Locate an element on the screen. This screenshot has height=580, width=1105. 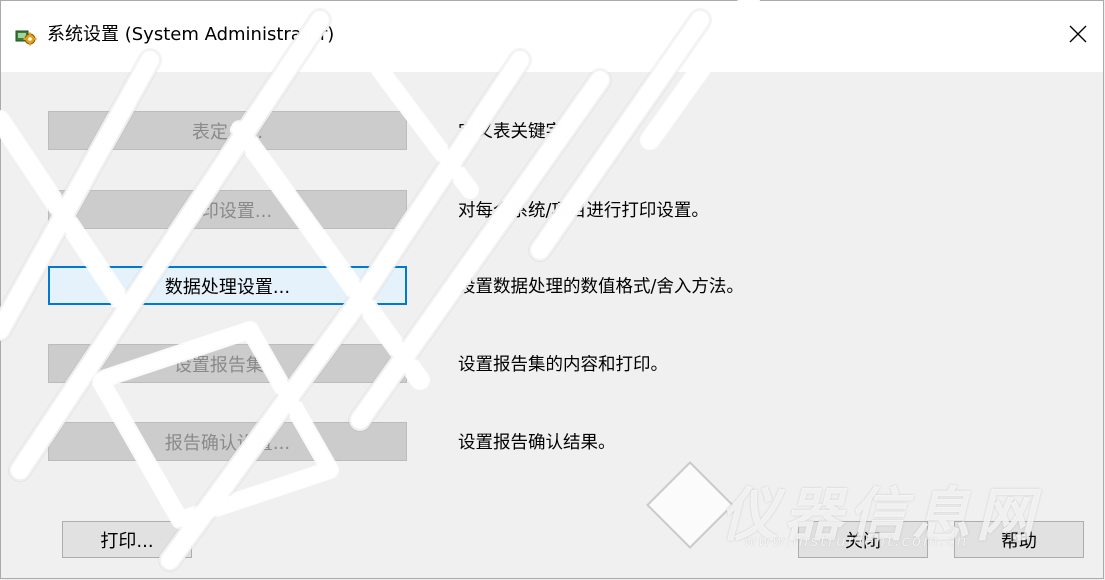
window-title: 系统设置 (System Administrator) is located at coordinates (191, 34).